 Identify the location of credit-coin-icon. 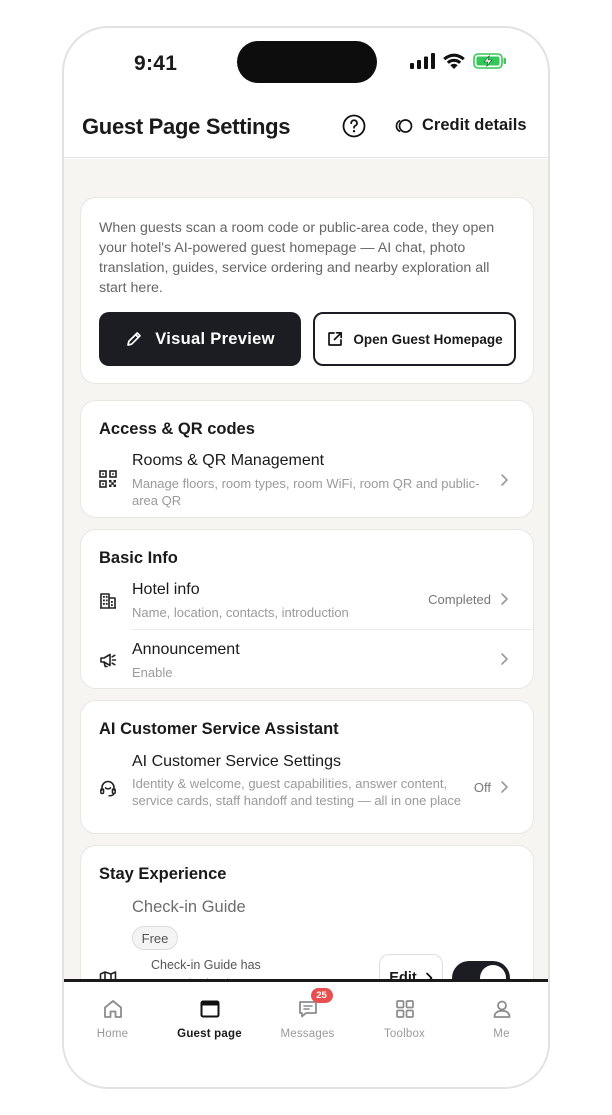
(404, 125).